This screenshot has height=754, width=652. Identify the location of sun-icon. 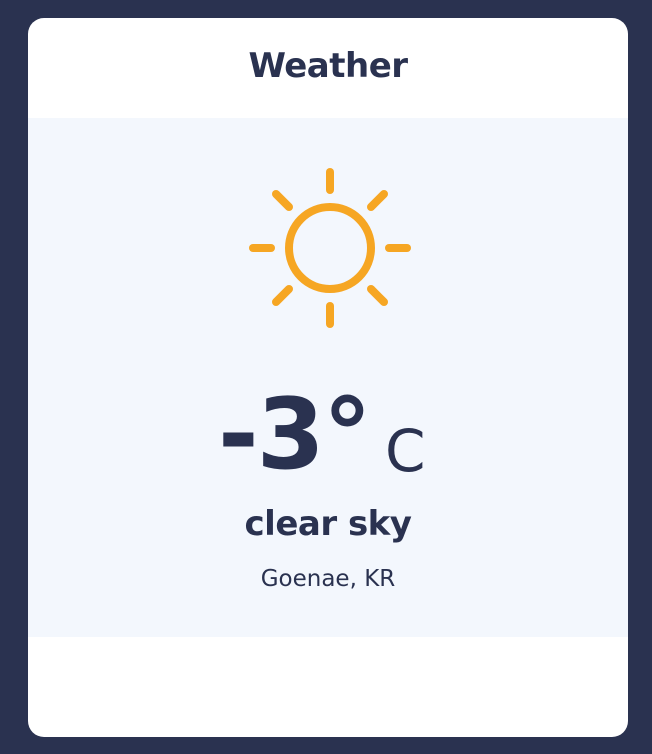
(330, 248).